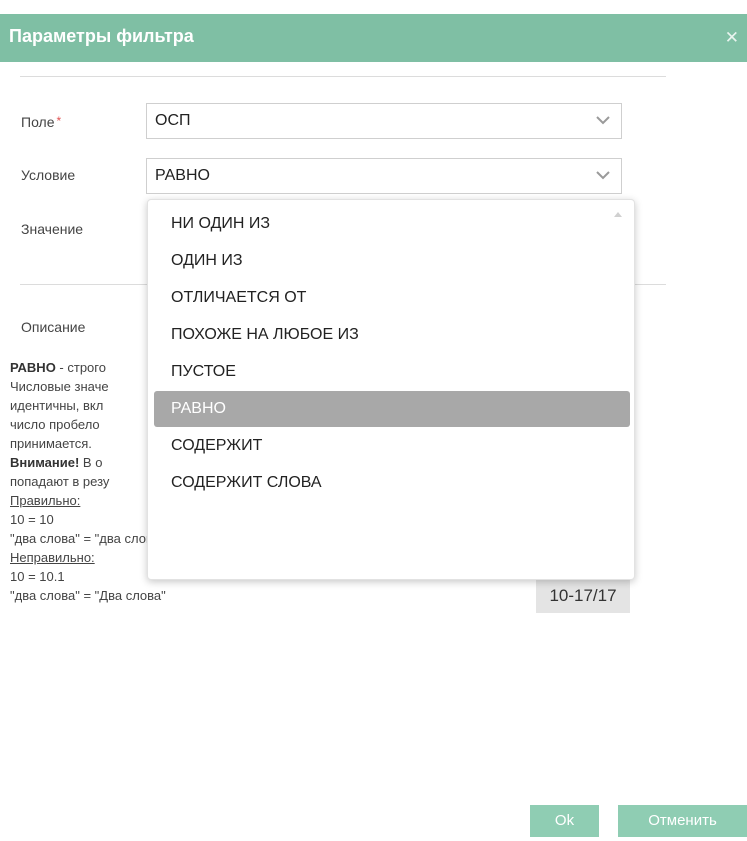 This screenshot has width=747, height=841. What do you see at coordinates (91, 462) in the screenshot?
I see `desc-text: В о` at bounding box center [91, 462].